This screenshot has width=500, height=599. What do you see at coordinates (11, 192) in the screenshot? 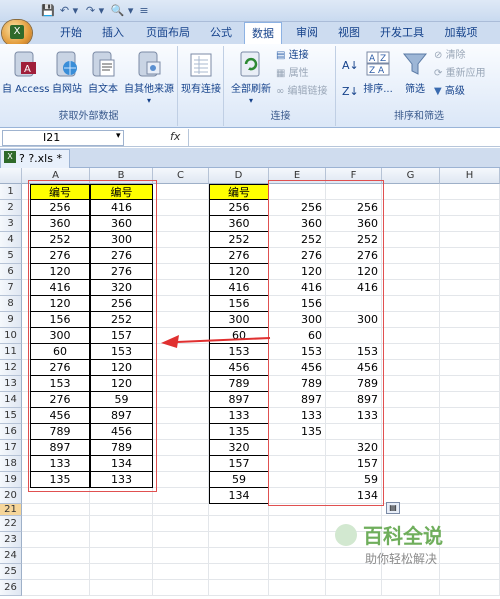
I see `row-header: 1` at bounding box center [11, 192].